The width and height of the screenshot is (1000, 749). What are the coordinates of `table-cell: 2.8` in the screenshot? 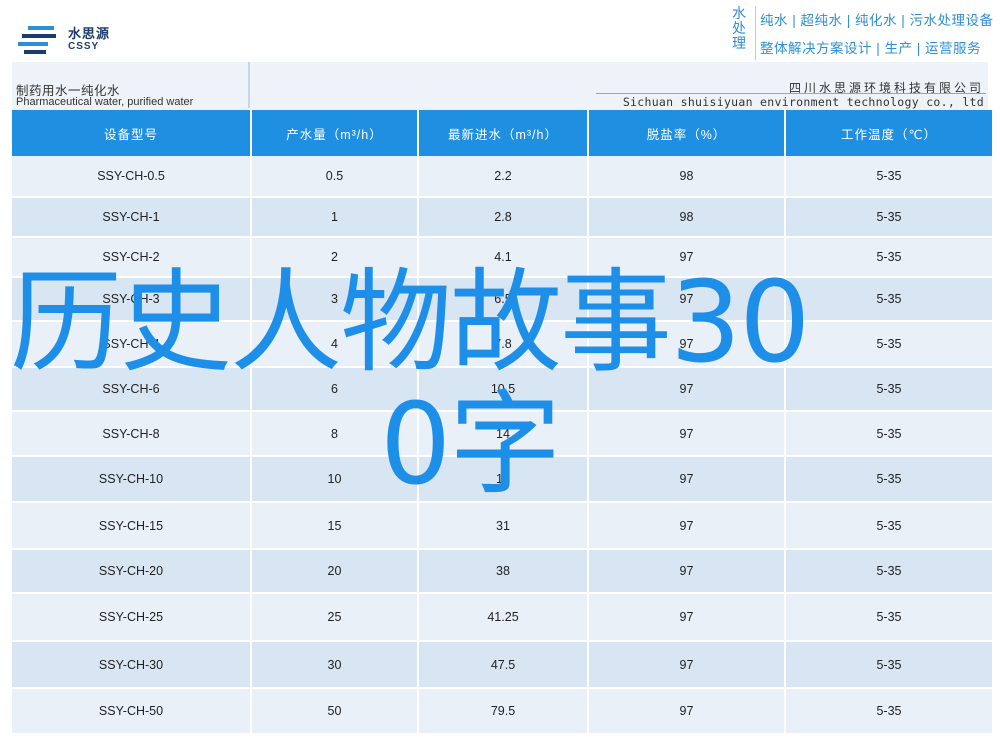 It's located at (503, 218).